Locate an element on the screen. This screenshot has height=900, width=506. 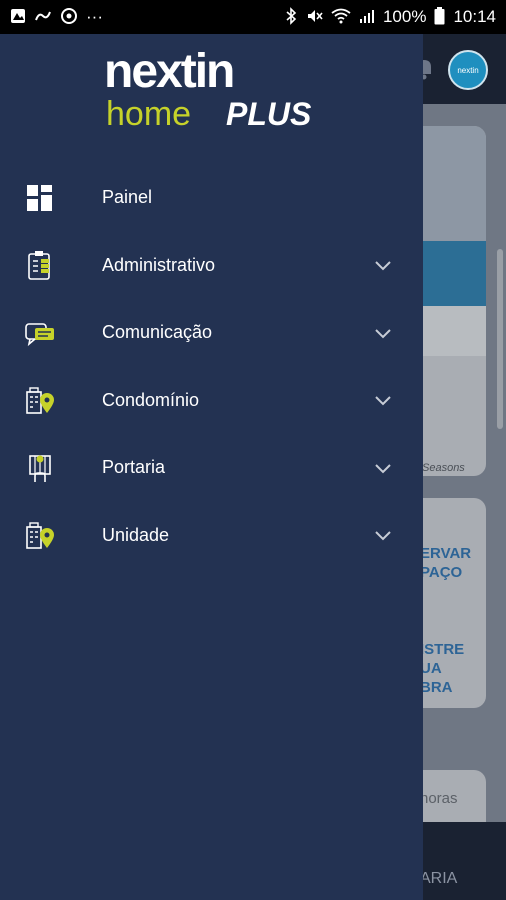
action-line: UA is located at coordinates (431, 668).